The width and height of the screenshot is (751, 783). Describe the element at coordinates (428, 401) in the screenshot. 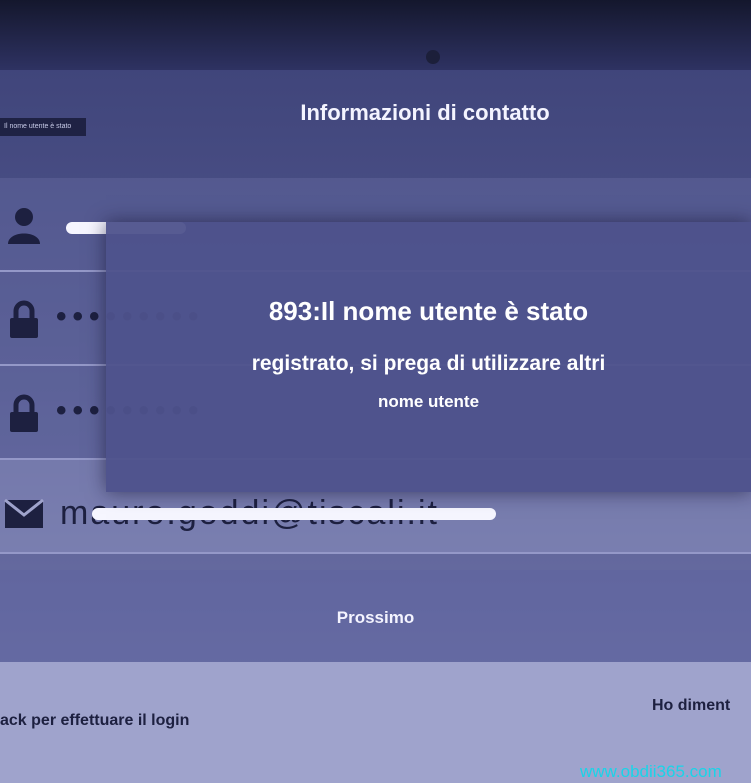

I see `error-message-line-3: nome utente` at that location.